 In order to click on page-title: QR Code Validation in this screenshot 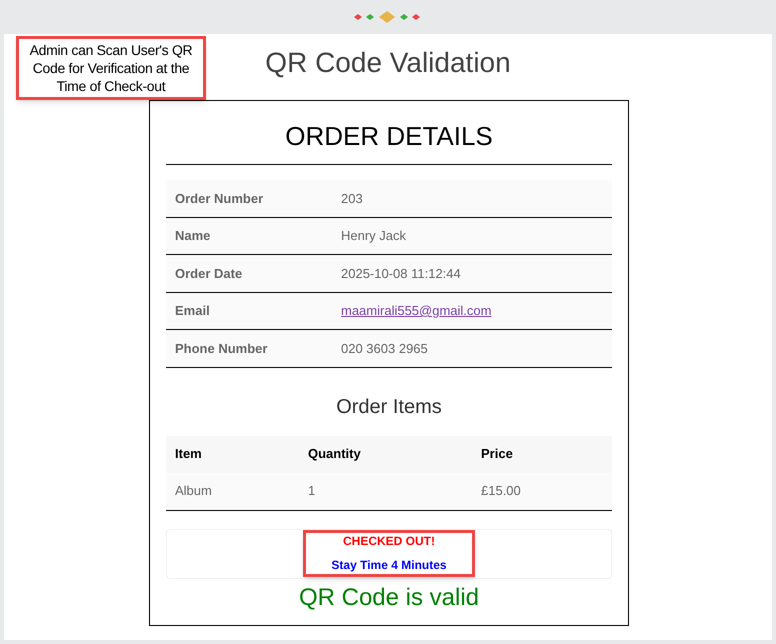, I will do `click(388, 63)`.